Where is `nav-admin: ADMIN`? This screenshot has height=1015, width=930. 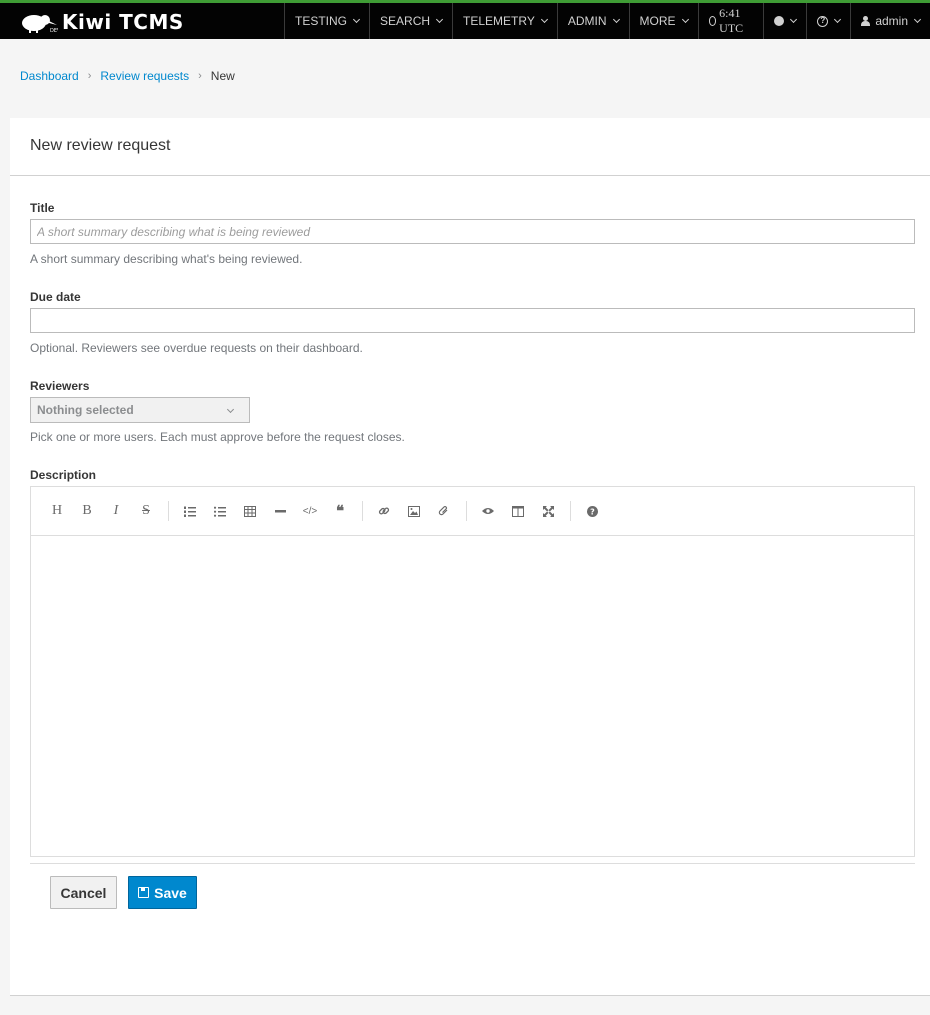
nav-admin: ADMIN is located at coordinates (592, 21).